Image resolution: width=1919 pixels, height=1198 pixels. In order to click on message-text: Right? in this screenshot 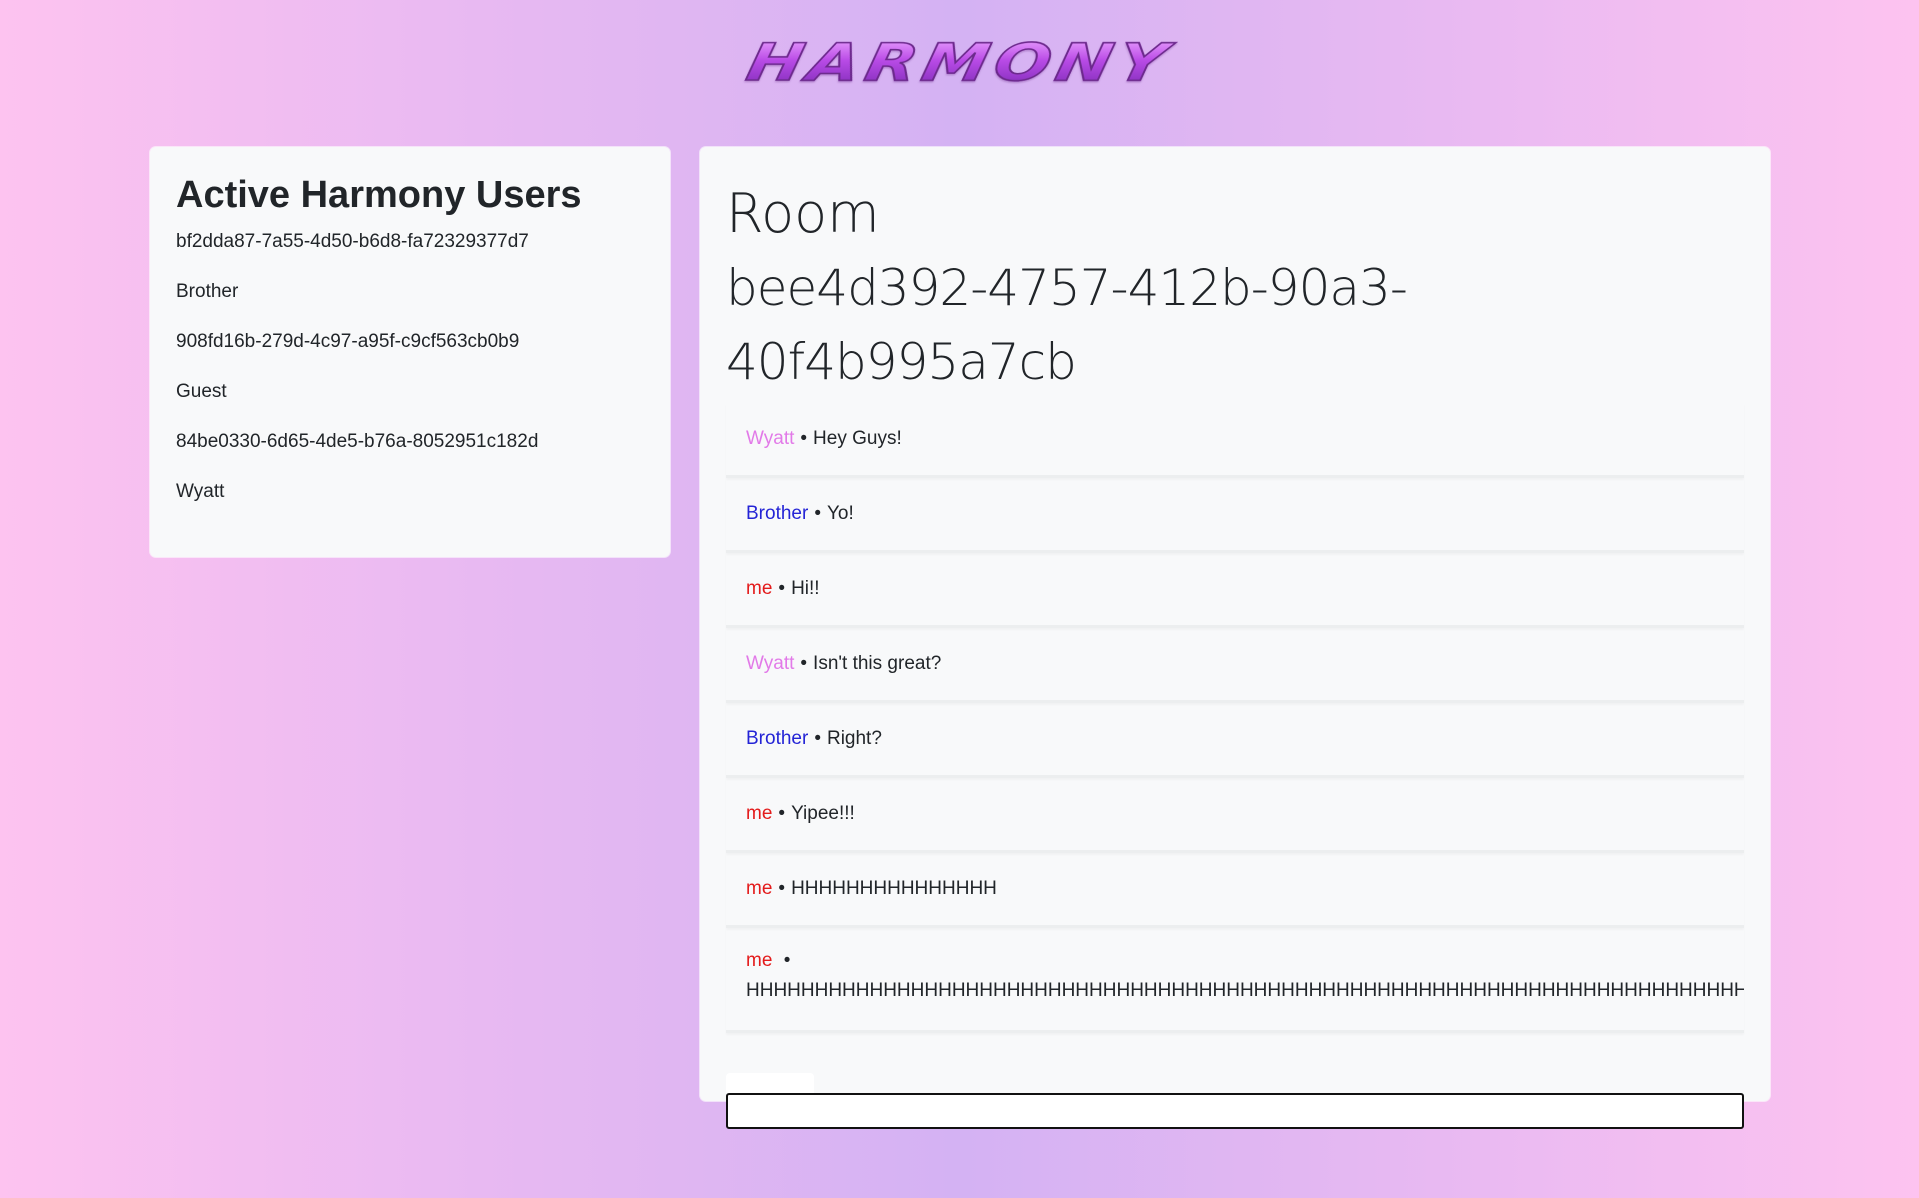, I will do `click(854, 738)`.